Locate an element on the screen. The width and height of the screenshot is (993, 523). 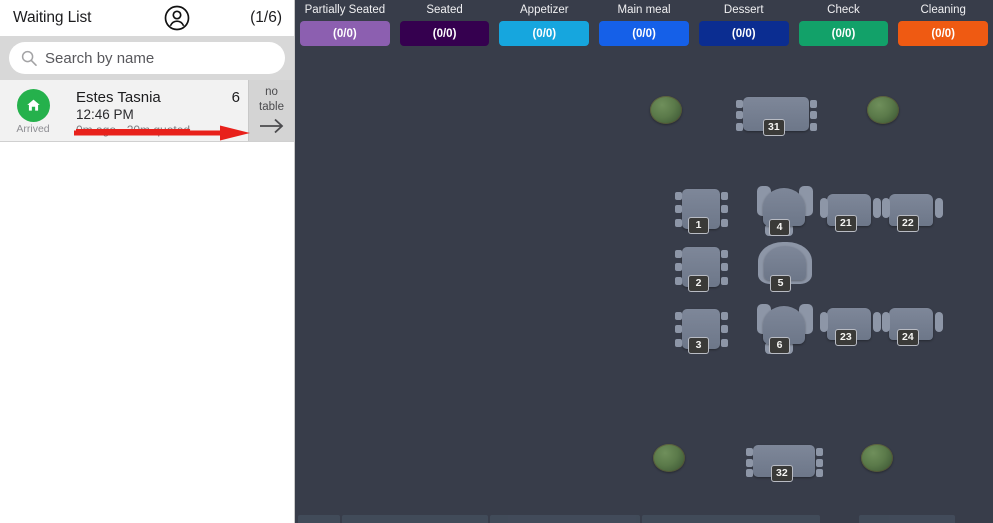
status-tab-cleaning: Cleaning (0/0) is located at coordinates (943, 23).